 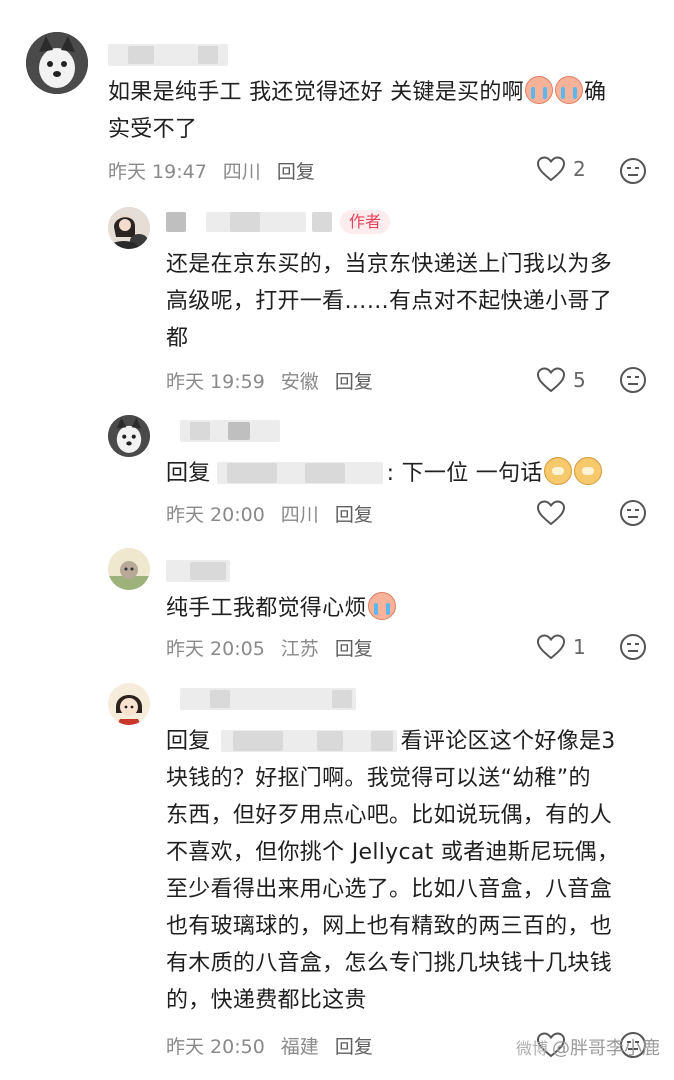 What do you see at coordinates (215, 382) in the screenshot?
I see `timestamp: 昨天 19:59` at bounding box center [215, 382].